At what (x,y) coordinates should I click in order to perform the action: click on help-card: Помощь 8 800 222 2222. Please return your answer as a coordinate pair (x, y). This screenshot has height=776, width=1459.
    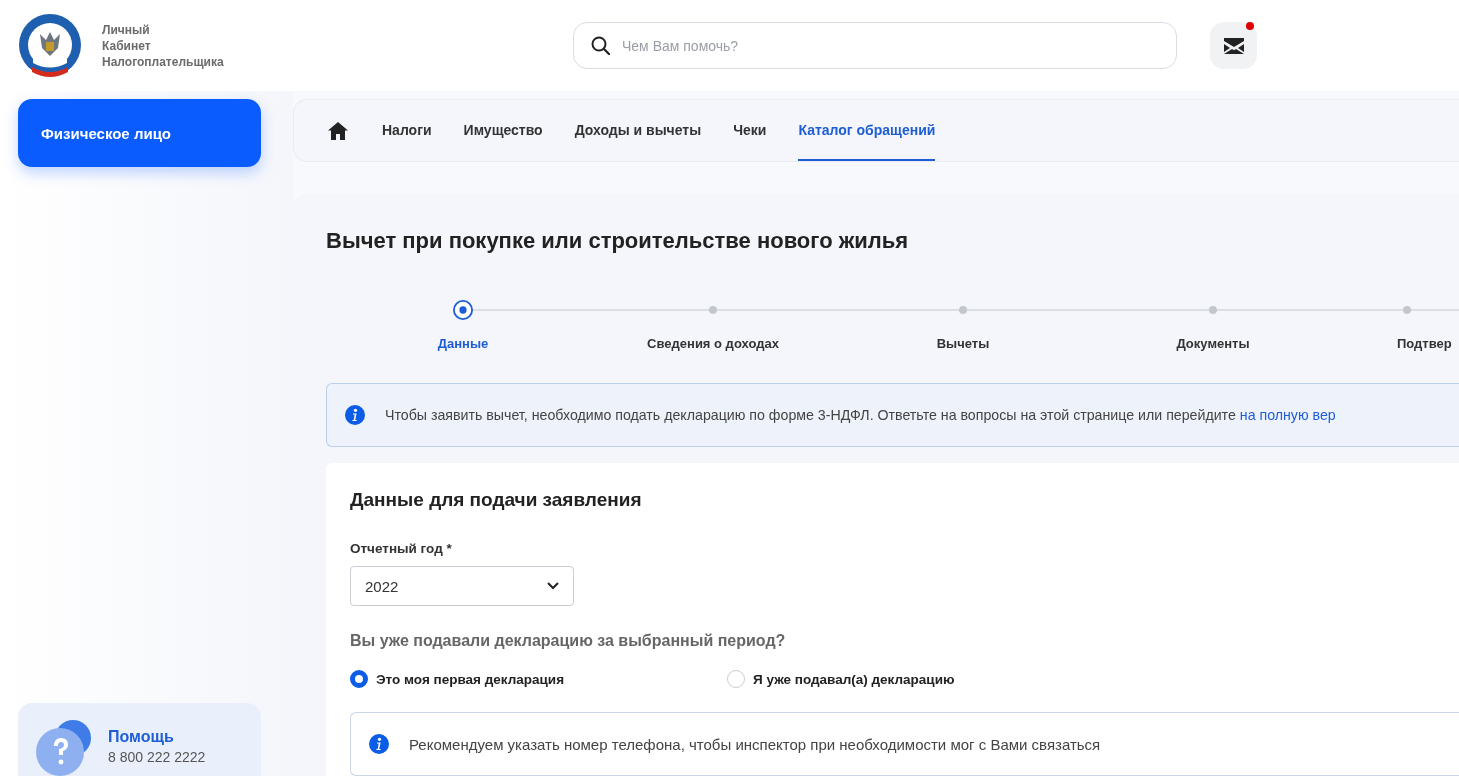
    Looking at the image, I should click on (139, 739).